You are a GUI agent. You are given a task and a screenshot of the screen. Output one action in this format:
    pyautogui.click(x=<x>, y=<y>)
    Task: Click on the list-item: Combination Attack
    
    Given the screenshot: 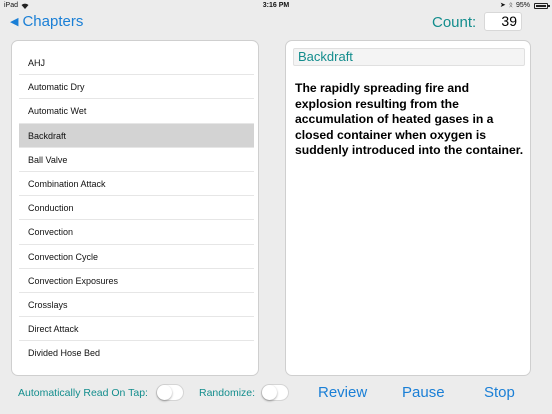 What is the action you would take?
    pyautogui.click(x=136, y=184)
    